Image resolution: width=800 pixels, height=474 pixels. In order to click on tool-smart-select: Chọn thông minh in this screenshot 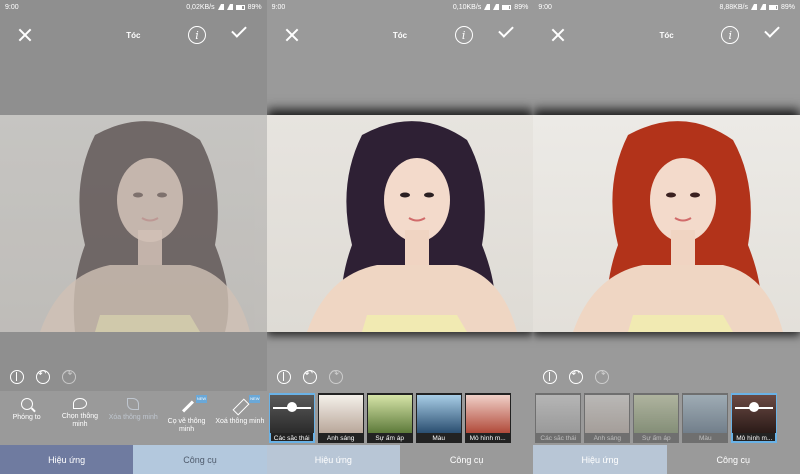, I will do `click(79, 418)`.